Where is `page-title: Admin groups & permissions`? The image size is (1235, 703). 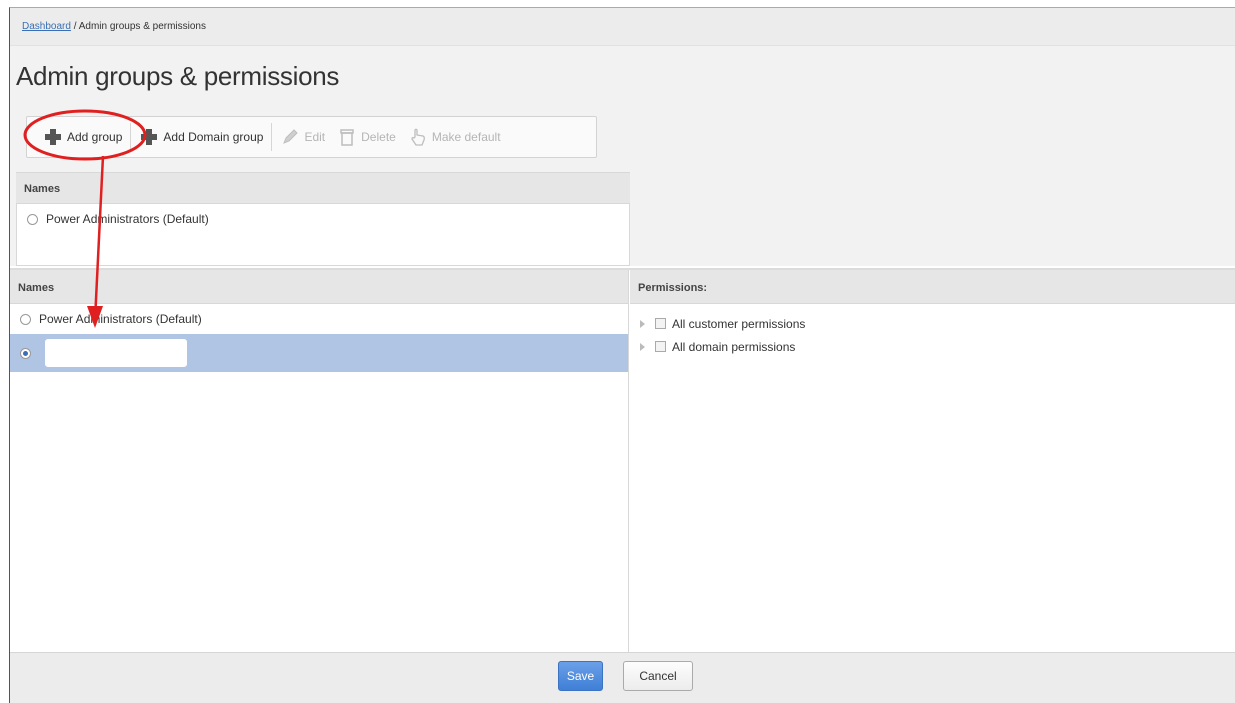 page-title: Admin groups & permissions is located at coordinates (178, 76).